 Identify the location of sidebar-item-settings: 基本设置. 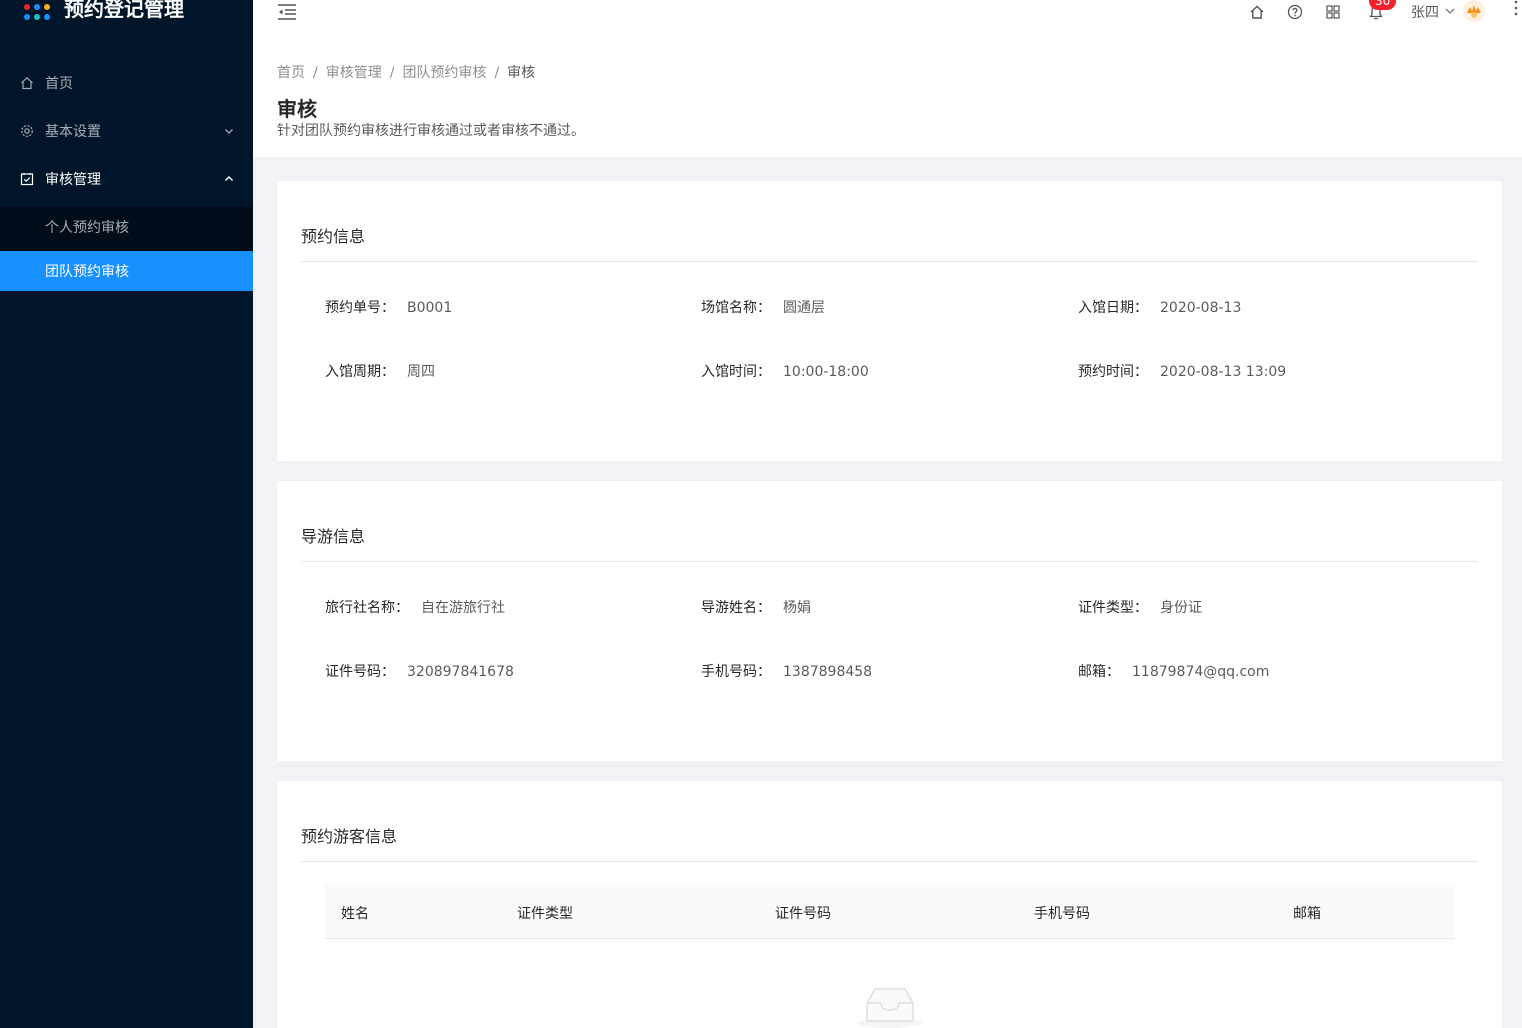
(126, 131).